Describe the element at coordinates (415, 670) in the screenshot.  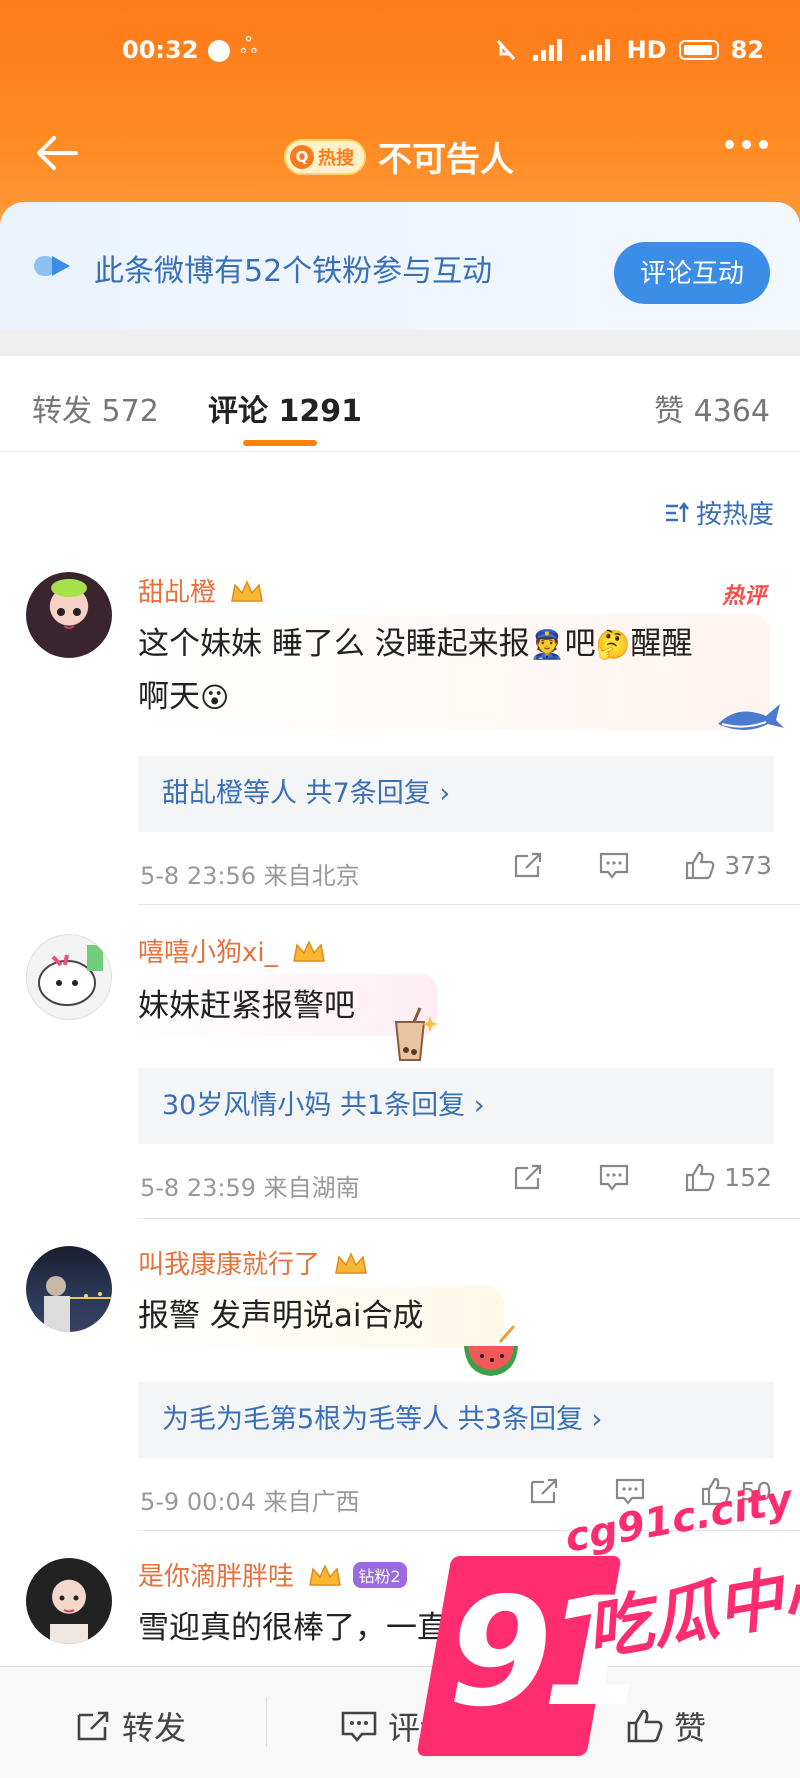
I see `comment-text: 这个妹妹 睡了么 没睡起来报👮吧🤔醒醒 啊天😮` at that location.